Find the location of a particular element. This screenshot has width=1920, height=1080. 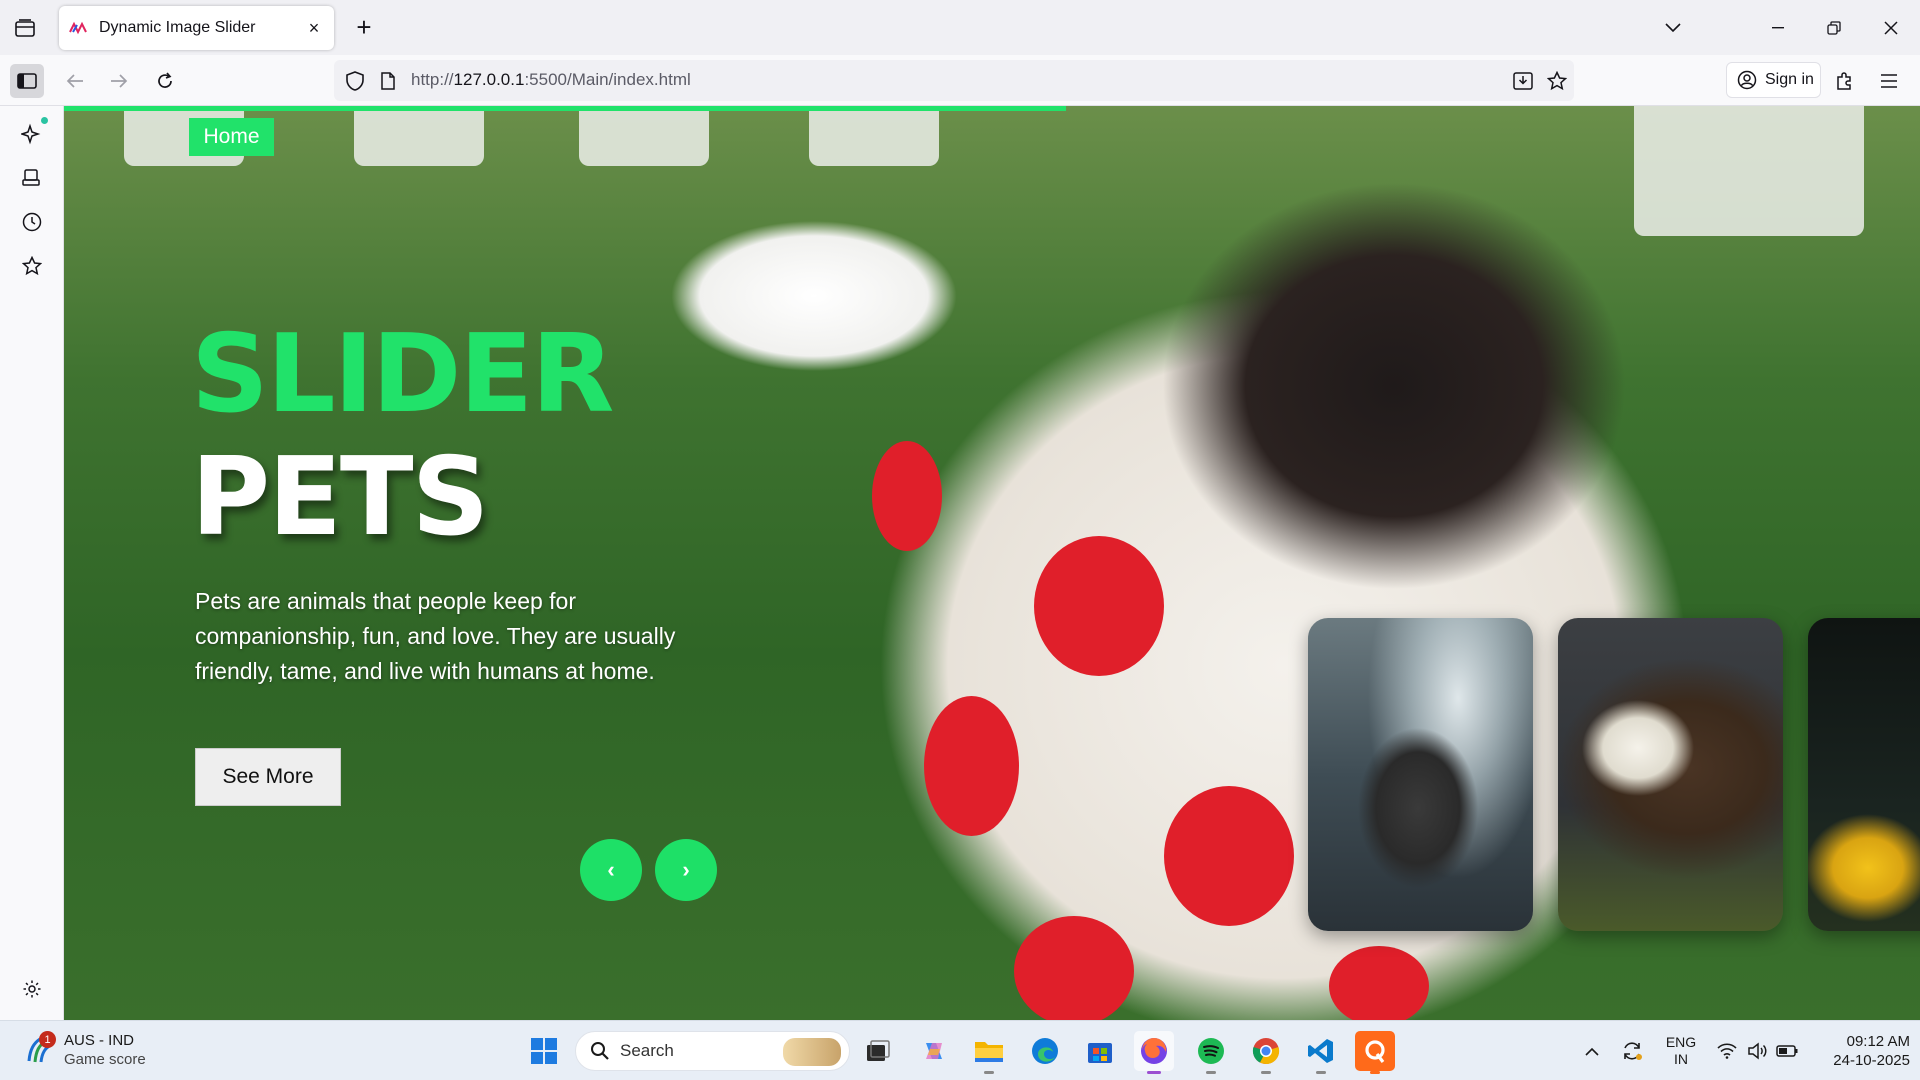

extensions-puzzle-icon is located at coordinates (1845, 81).